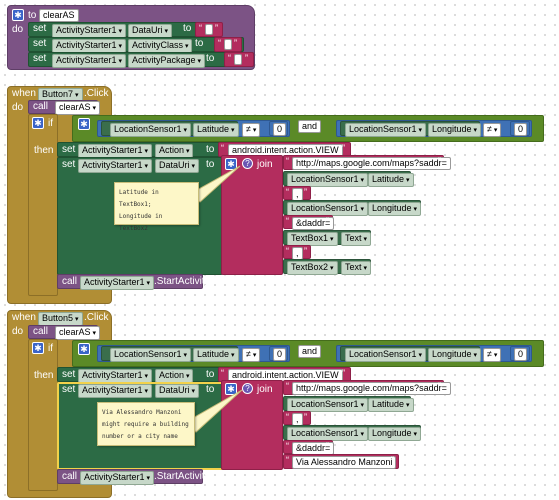  What do you see at coordinates (344, 462) in the screenshot?
I see `text-field: Via Alessandro Manzoni` at bounding box center [344, 462].